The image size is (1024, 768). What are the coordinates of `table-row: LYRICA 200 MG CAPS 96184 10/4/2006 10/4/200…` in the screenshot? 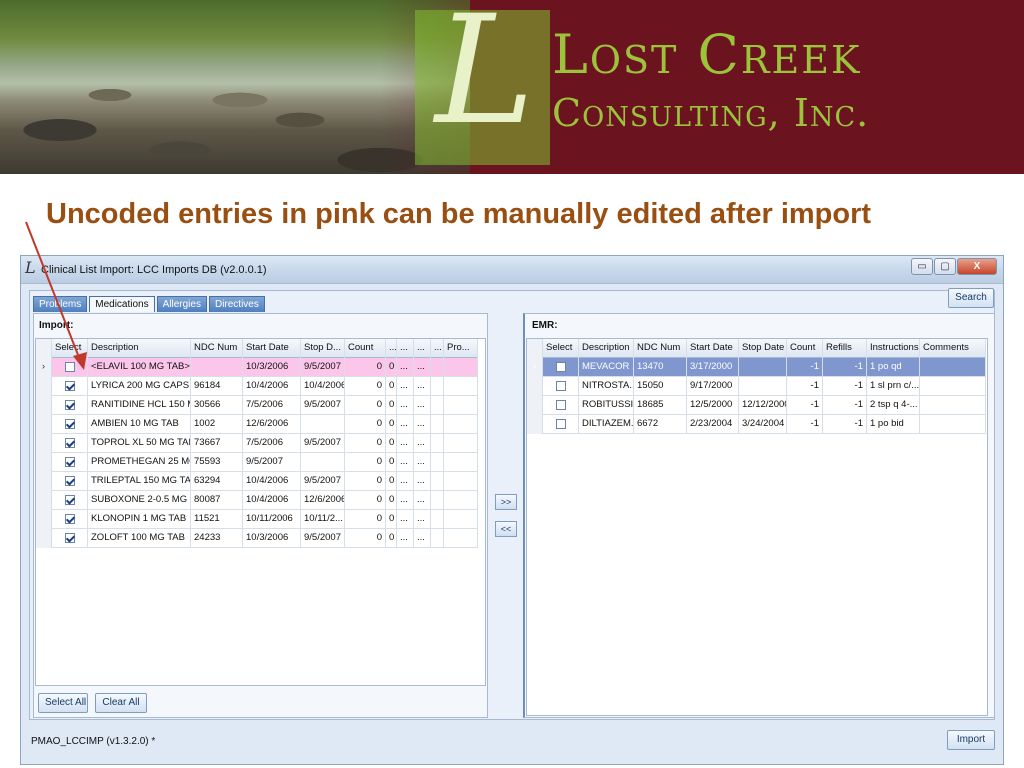 It's located at (257, 386).